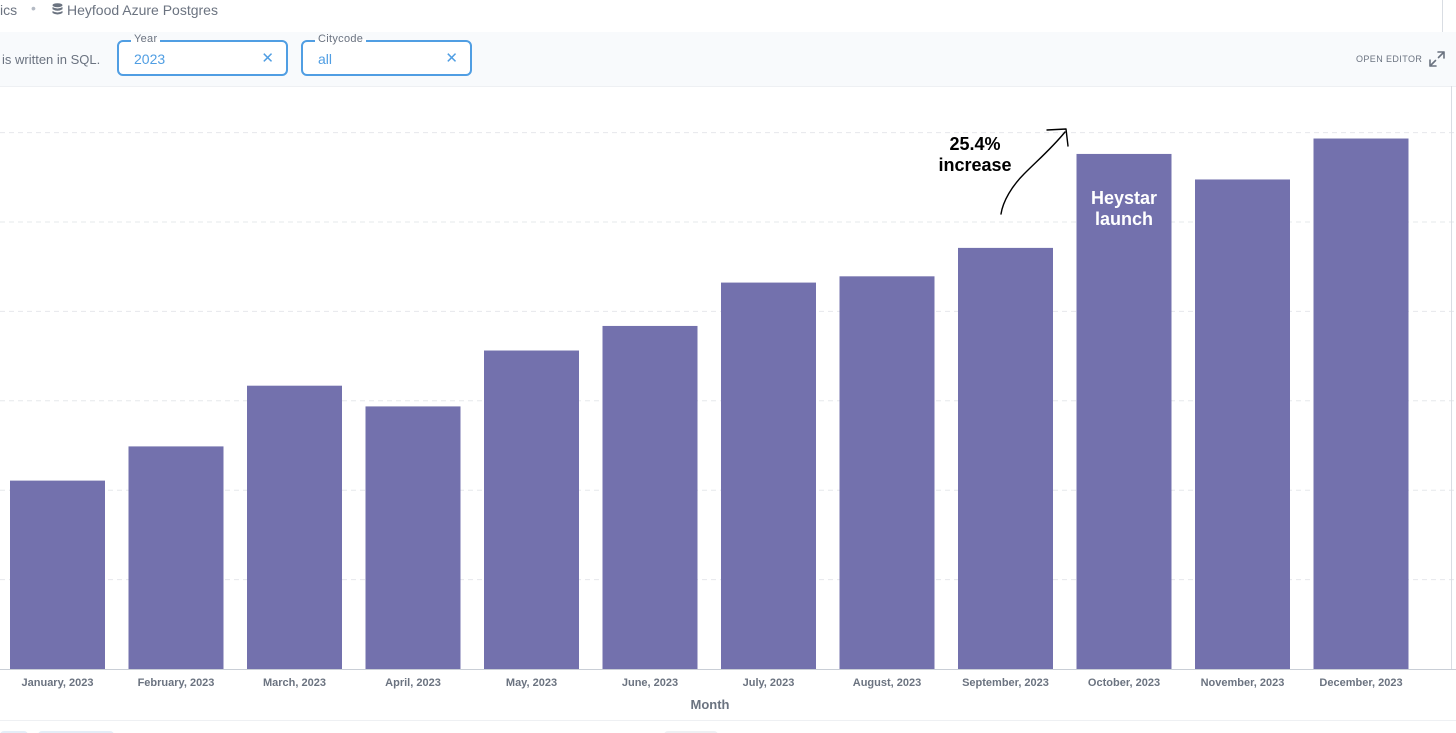 This screenshot has height=733, width=1456. Describe the element at coordinates (146, 39) in the screenshot. I see `year-filter-label: Year` at that location.